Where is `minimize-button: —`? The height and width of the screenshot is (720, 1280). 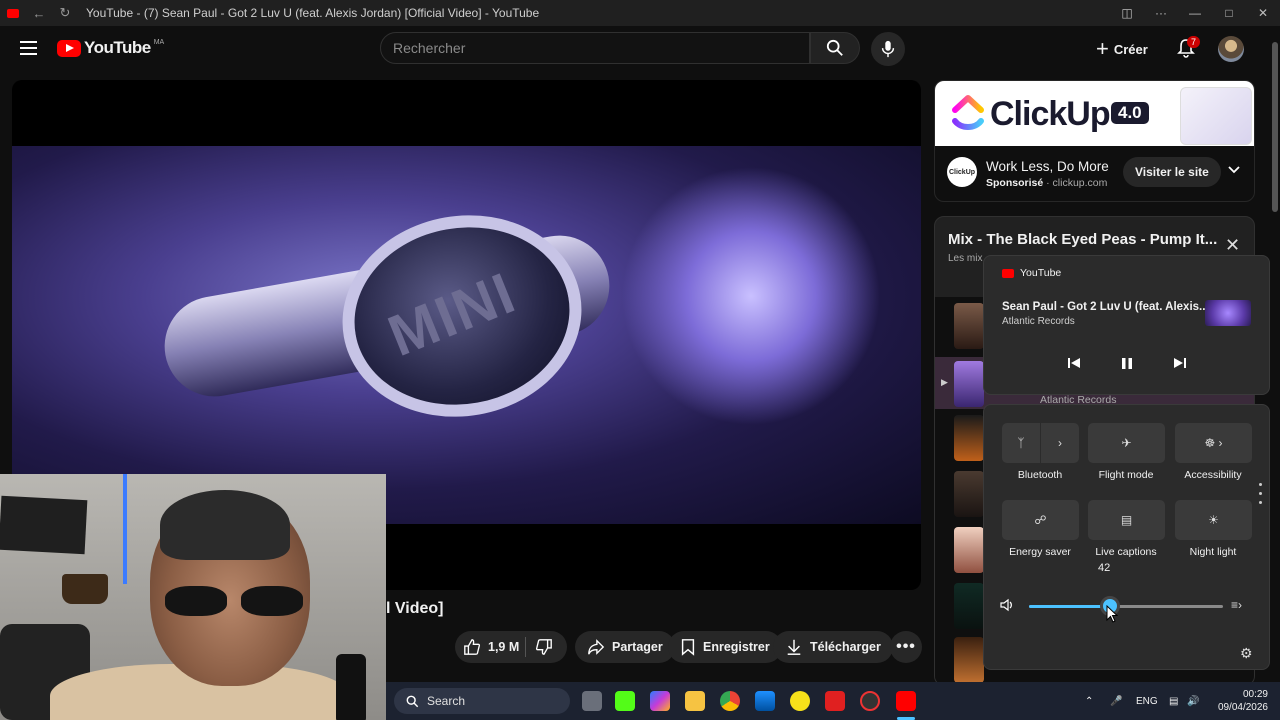
minimize-button: — is located at coordinates (1195, 13).